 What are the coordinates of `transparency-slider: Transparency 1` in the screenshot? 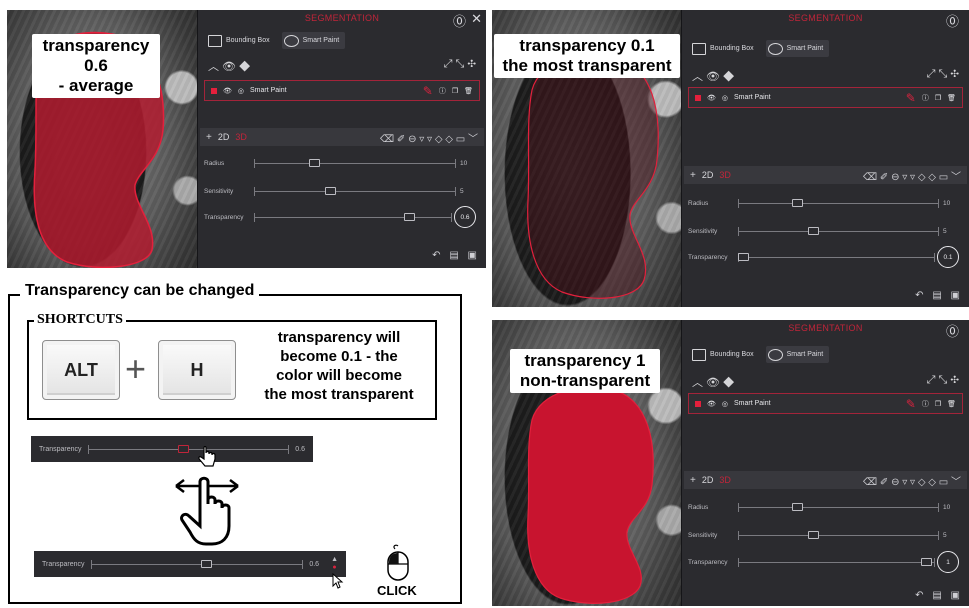 It's located at (823, 562).